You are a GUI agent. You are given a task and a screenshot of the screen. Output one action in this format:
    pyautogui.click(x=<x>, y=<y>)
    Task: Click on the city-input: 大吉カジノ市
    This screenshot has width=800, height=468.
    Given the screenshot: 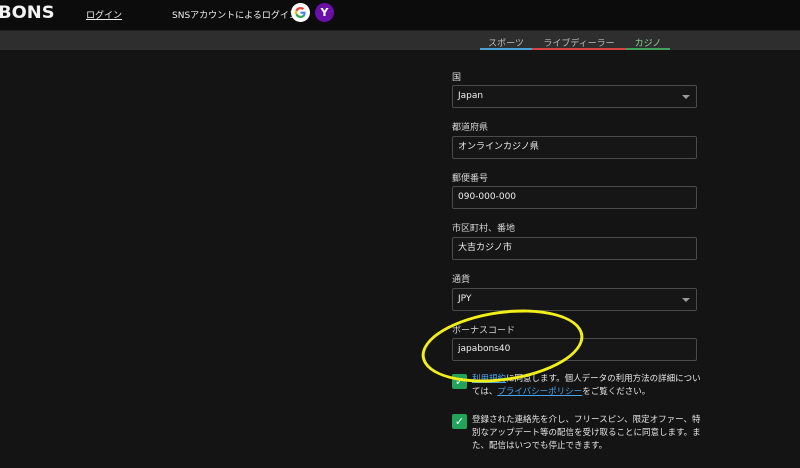 What is the action you would take?
    pyautogui.click(x=574, y=248)
    